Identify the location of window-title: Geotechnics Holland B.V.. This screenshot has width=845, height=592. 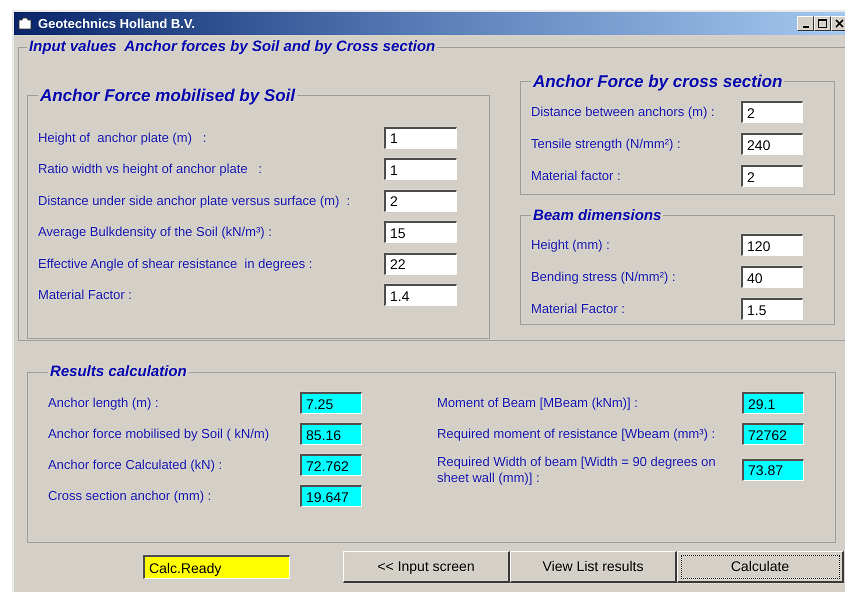
(117, 23).